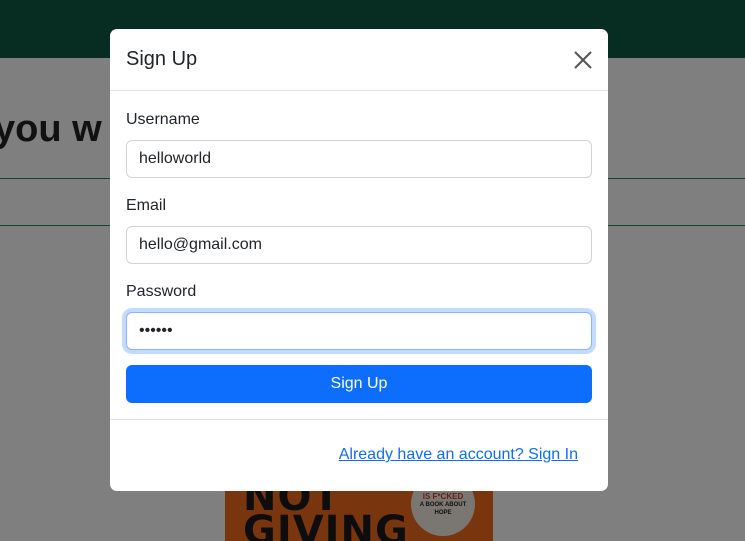  What do you see at coordinates (163, 119) in the screenshot?
I see `username-label: Username` at bounding box center [163, 119].